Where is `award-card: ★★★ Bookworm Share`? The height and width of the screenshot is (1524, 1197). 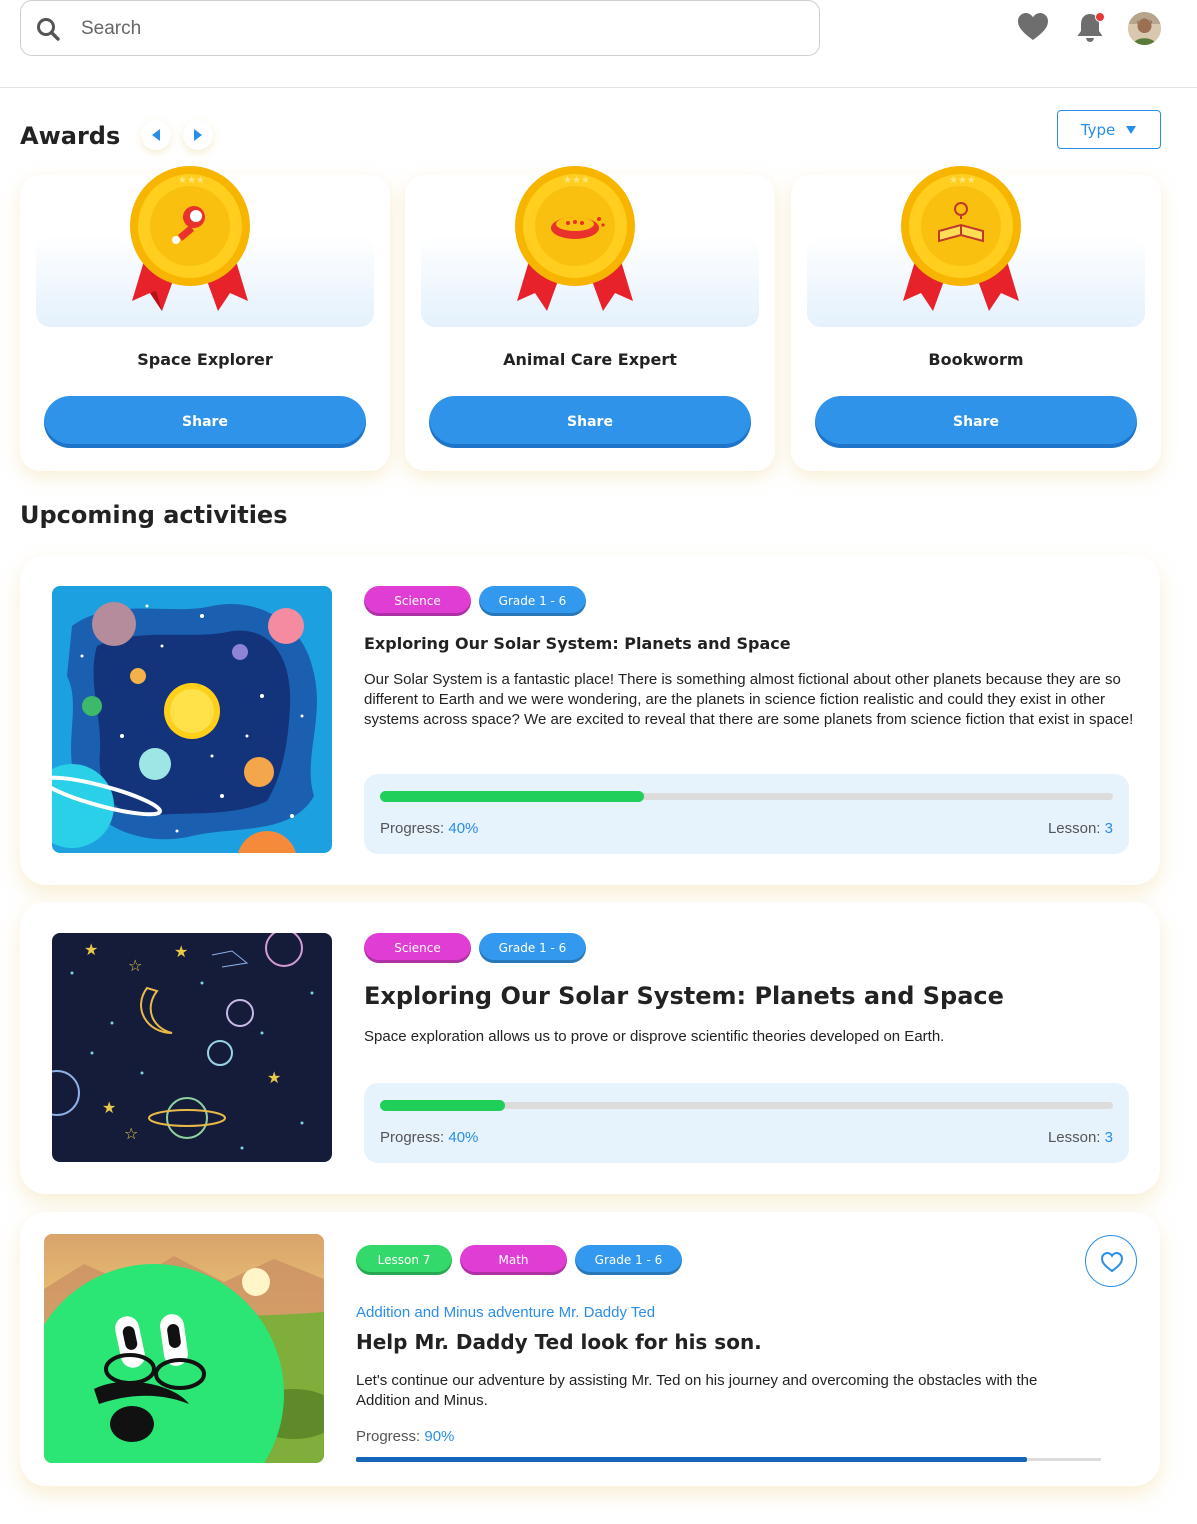 award-card: ★★★ Bookworm Share is located at coordinates (976, 318).